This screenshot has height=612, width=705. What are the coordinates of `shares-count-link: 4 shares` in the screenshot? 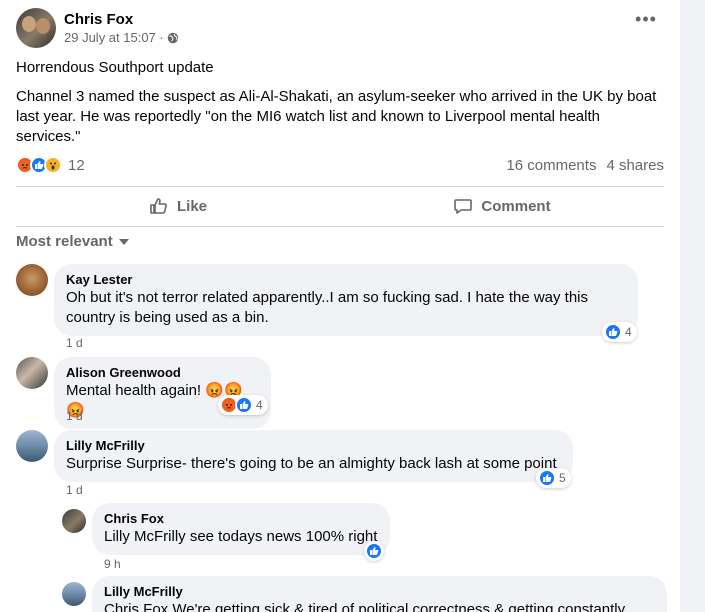 It's located at (635, 165).